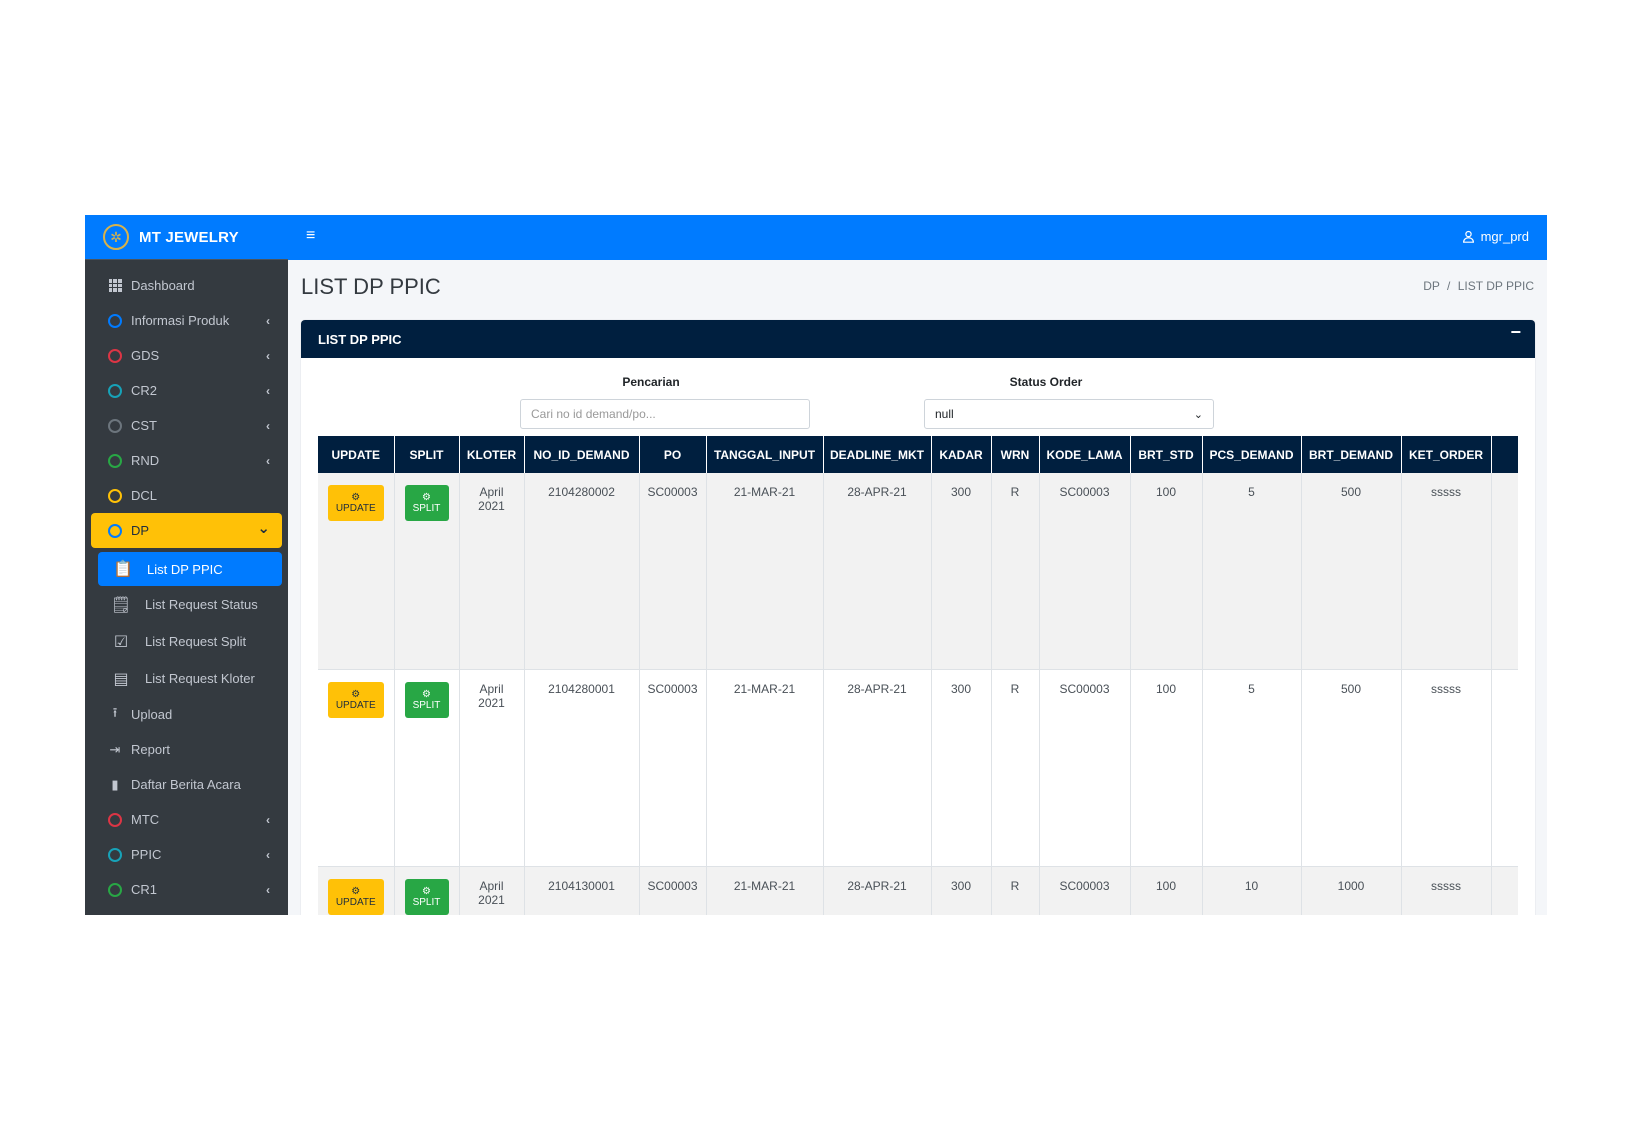 This screenshot has width=1625, height=1125. Describe the element at coordinates (356, 454) in the screenshot. I see `column-header-update: UPDATE` at that location.